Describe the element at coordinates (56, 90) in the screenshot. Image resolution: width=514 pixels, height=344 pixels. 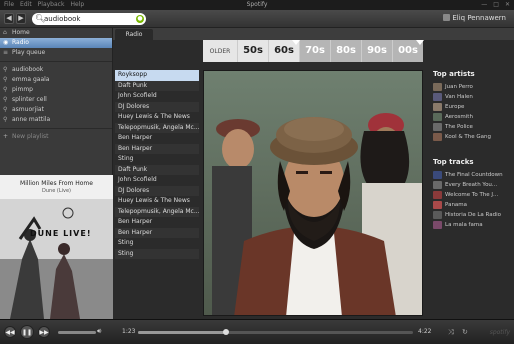
I see `saved-search-item: ⚲ pimmp` at that location.